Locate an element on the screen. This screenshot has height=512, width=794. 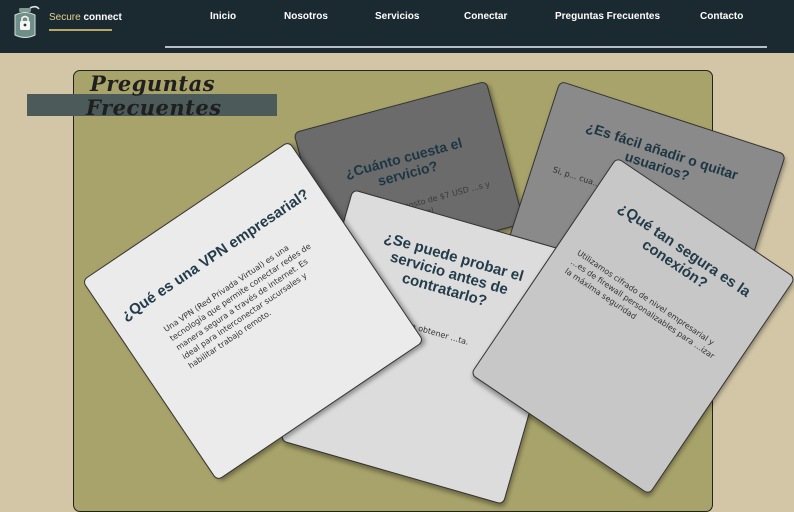
nav-divider is located at coordinates (466, 47).